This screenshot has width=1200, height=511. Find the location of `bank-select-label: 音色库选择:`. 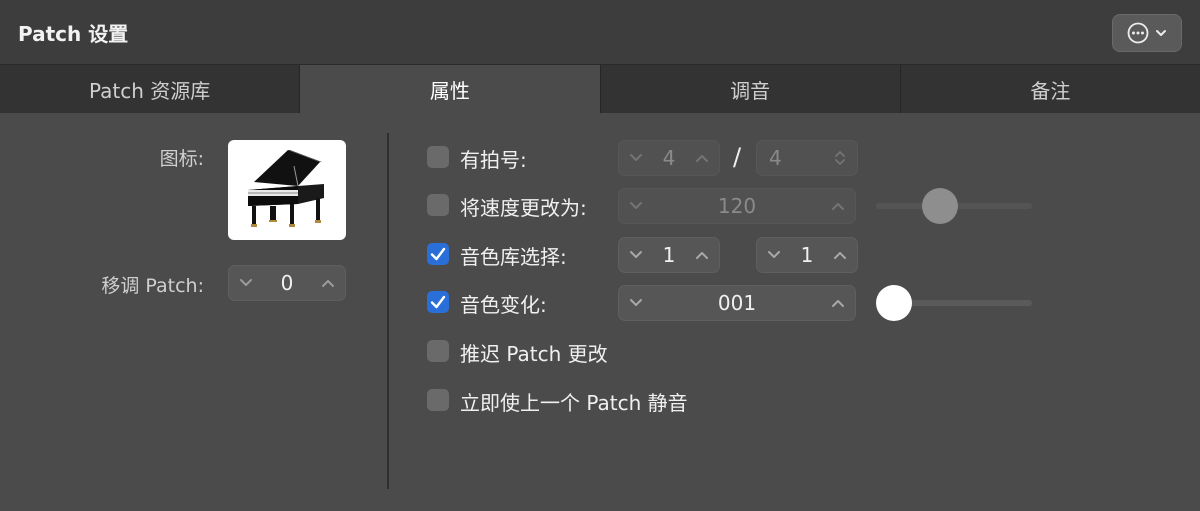

bank-select-label: 音色库选择: is located at coordinates (513, 257).